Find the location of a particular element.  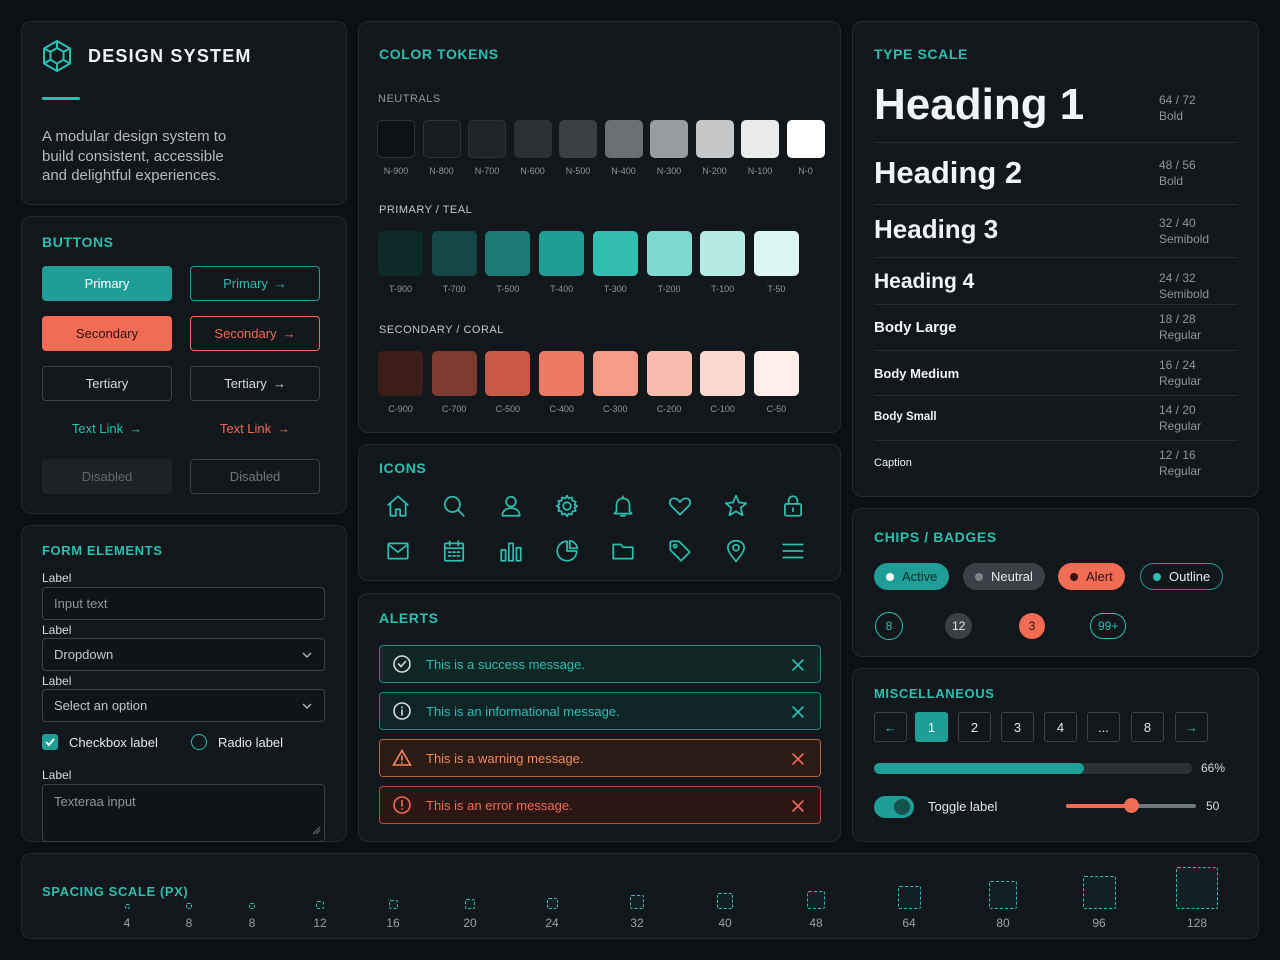

calendar-icon is located at coordinates (454, 551).